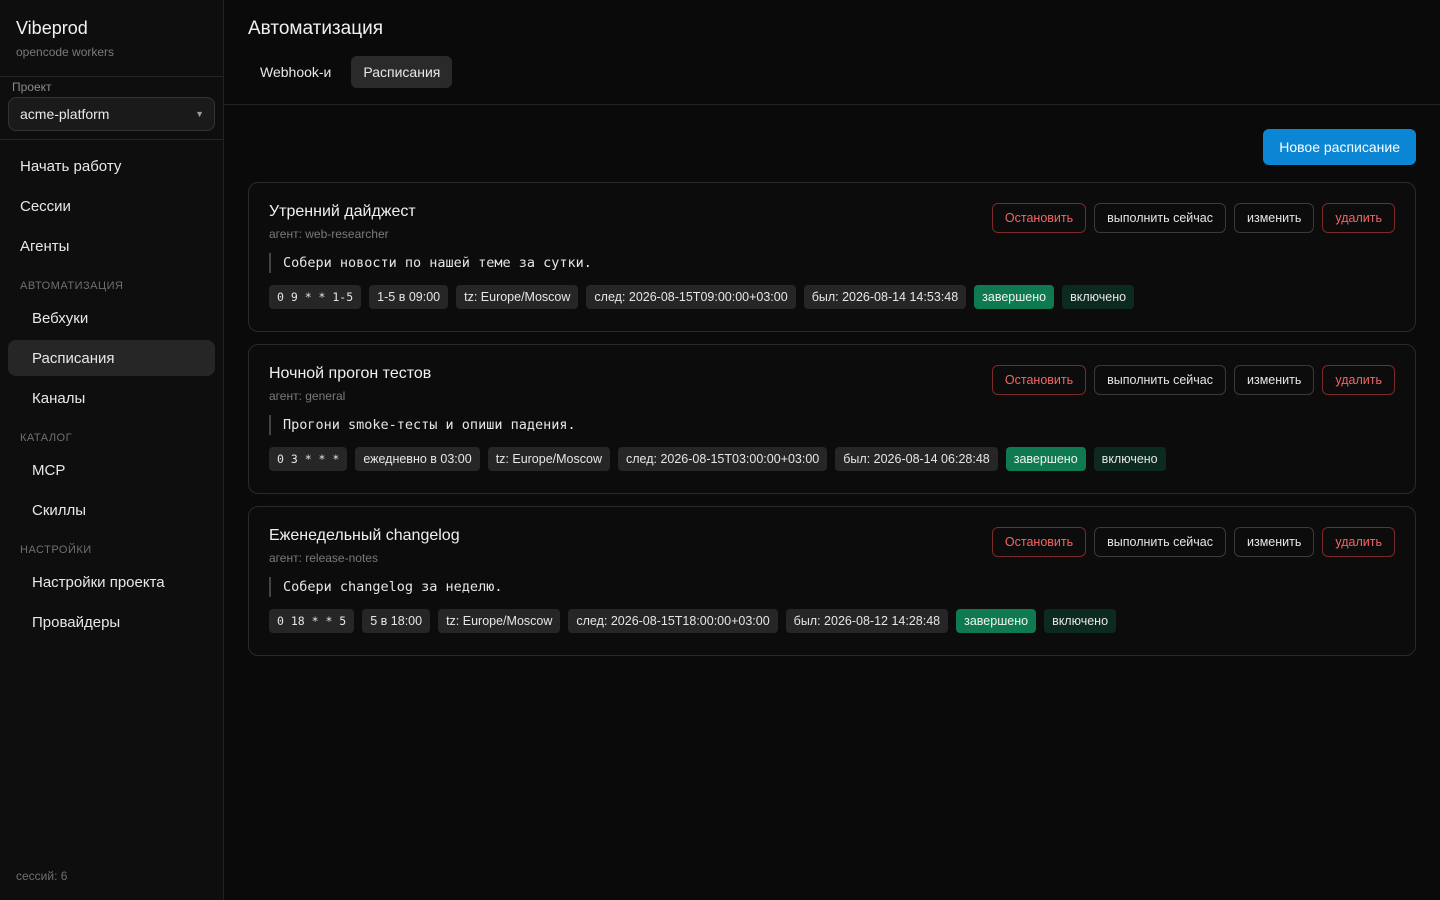 Image resolution: width=1440 pixels, height=900 pixels. Describe the element at coordinates (315, 28) in the screenshot. I see `page-title: Автоматизация` at that location.